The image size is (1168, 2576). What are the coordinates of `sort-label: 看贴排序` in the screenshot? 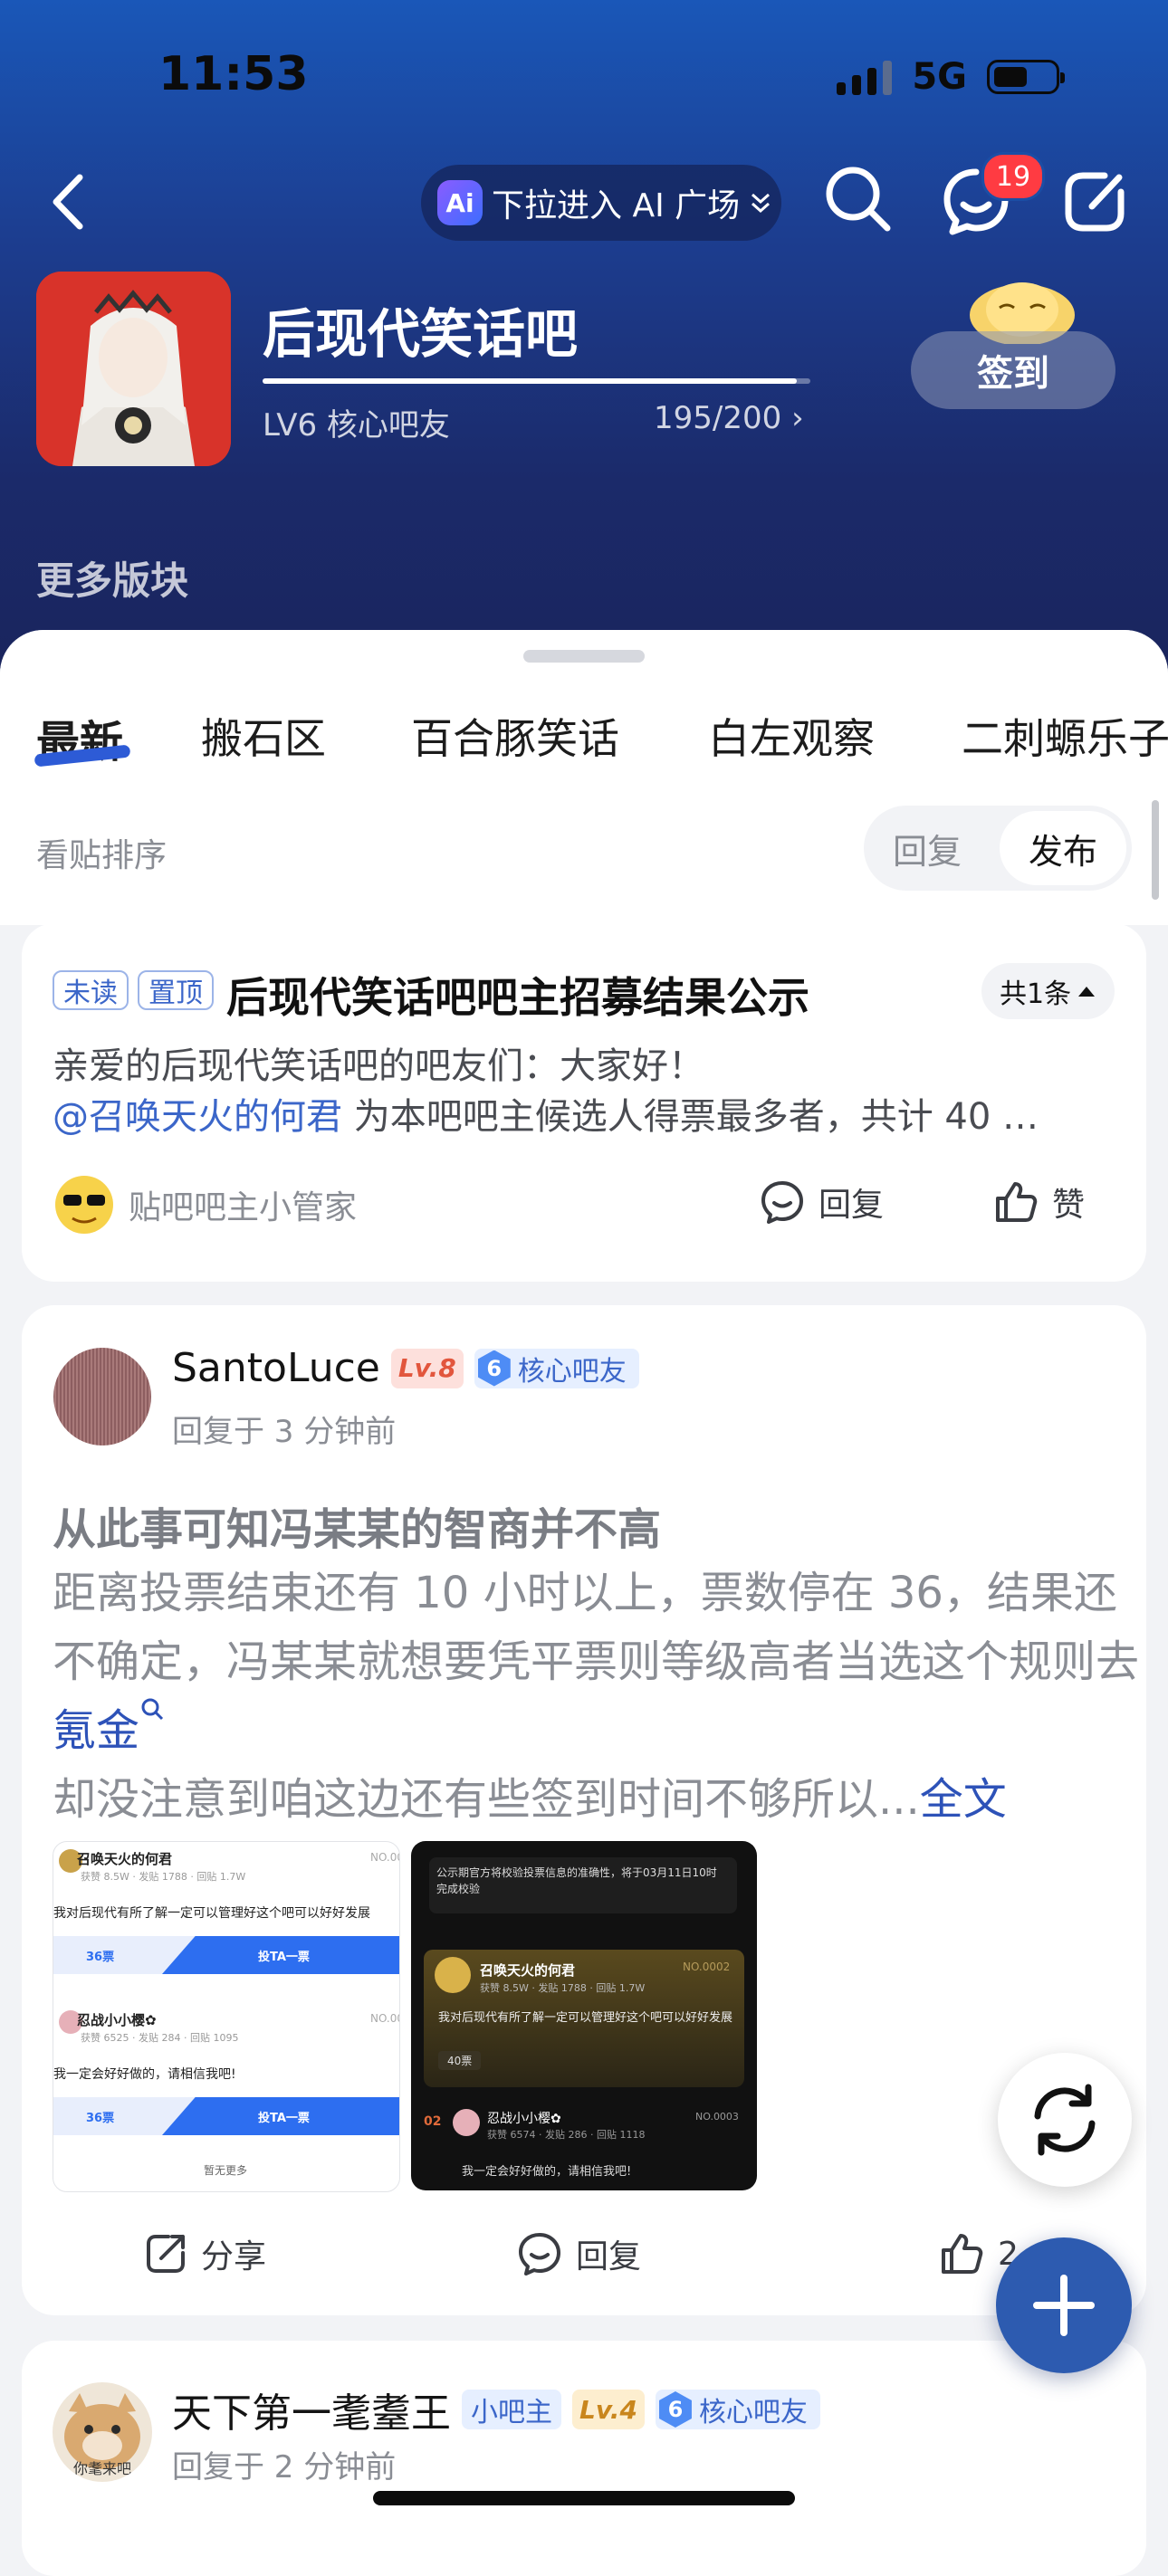 It's located at (102, 856).